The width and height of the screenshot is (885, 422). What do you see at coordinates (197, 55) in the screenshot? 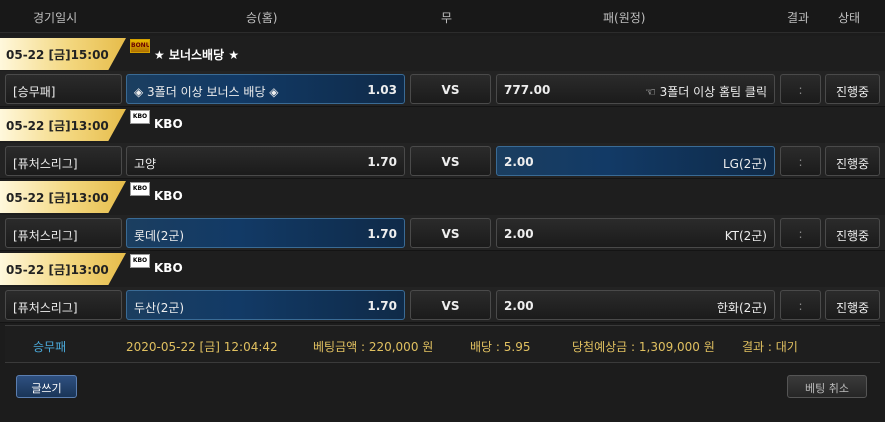
I see `league-name: ★ 보너스배당 ★` at bounding box center [197, 55].